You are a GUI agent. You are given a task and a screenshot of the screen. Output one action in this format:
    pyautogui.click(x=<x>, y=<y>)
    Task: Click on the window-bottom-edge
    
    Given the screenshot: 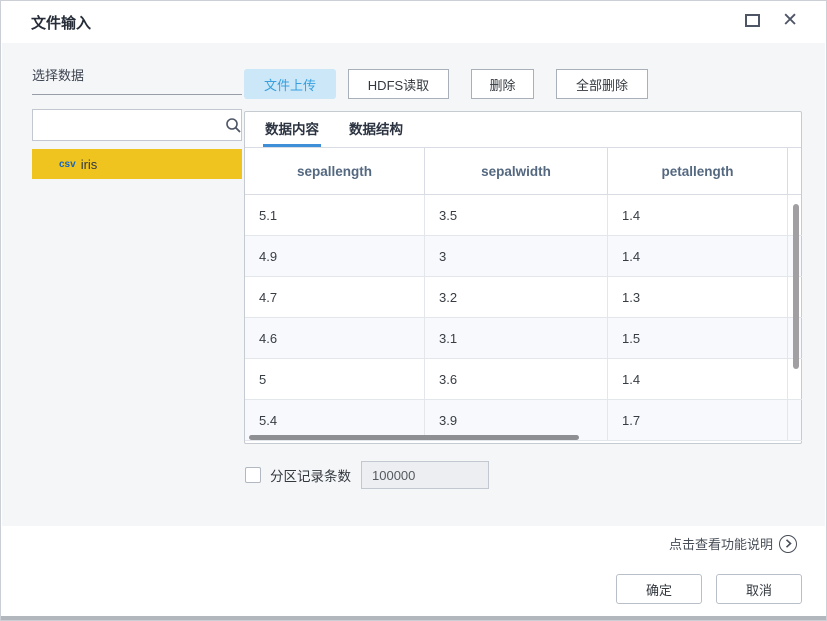 What is the action you would take?
    pyautogui.click(x=413, y=618)
    